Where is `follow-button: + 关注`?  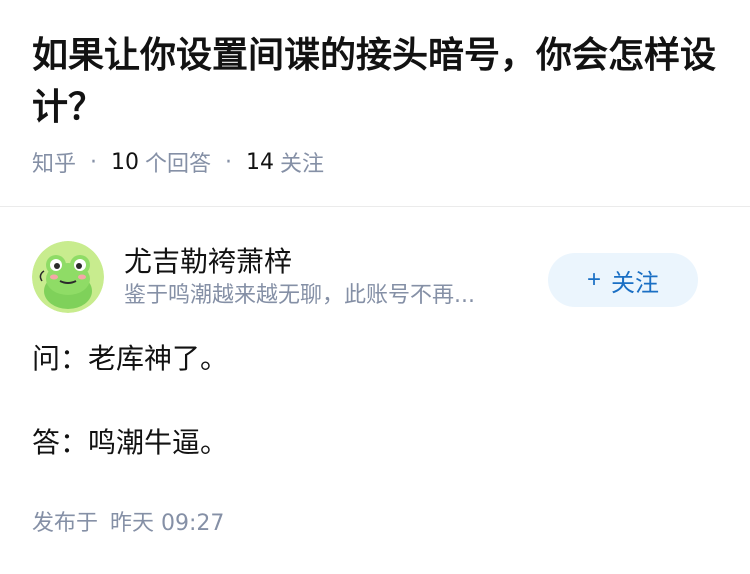
follow-button: + 关注 is located at coordinates (623, 280).